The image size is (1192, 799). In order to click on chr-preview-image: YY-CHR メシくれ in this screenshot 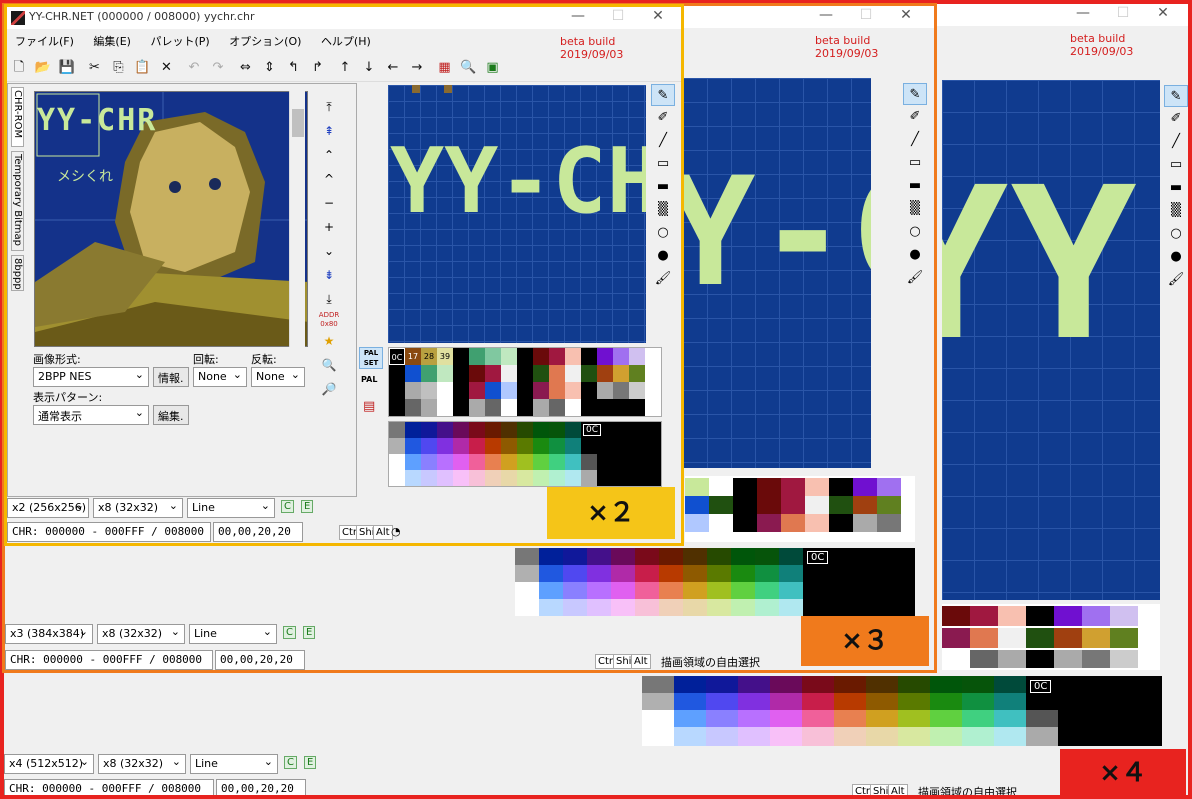, I will do `click(171, 219)`.